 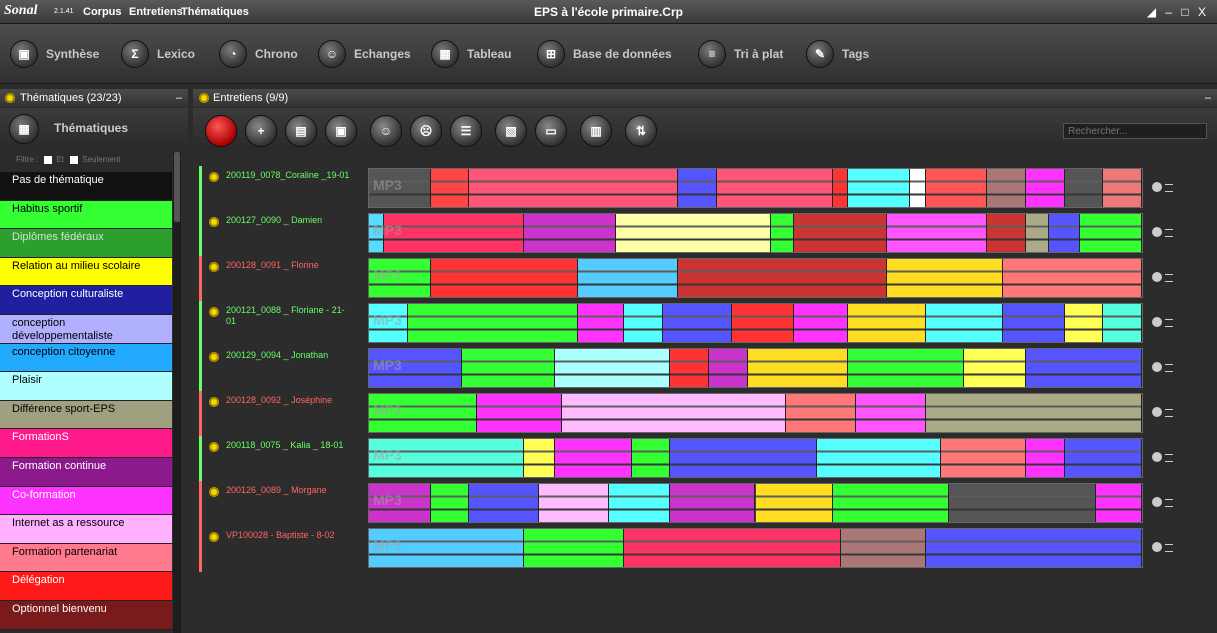 What do you see at coordinates (86, 472) in the screenshot?
I see `theme-item: Formation continue` at bounding box center [86, 472].